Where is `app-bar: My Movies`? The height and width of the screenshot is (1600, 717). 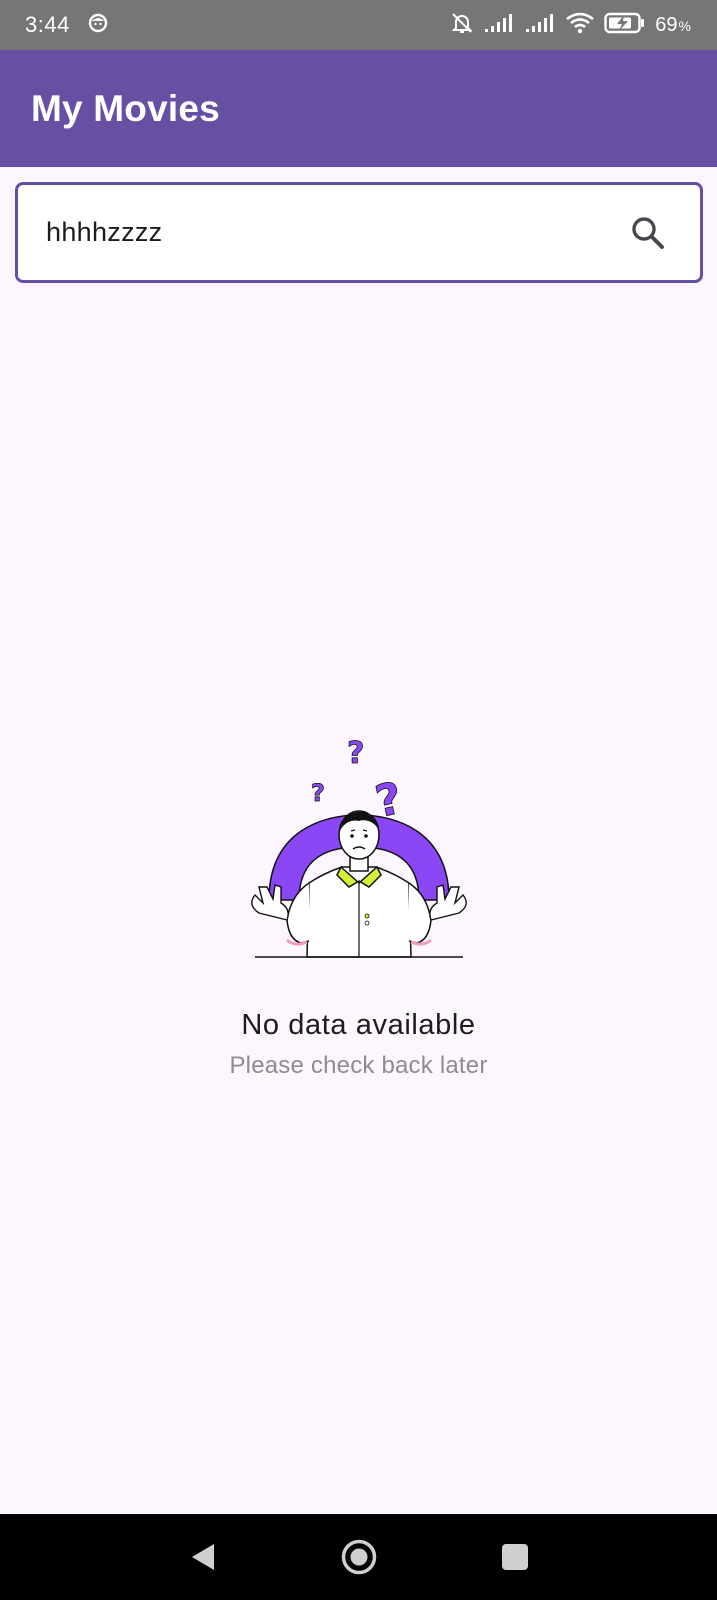
app-bar: My Movies is located at coordinates (358, 108).